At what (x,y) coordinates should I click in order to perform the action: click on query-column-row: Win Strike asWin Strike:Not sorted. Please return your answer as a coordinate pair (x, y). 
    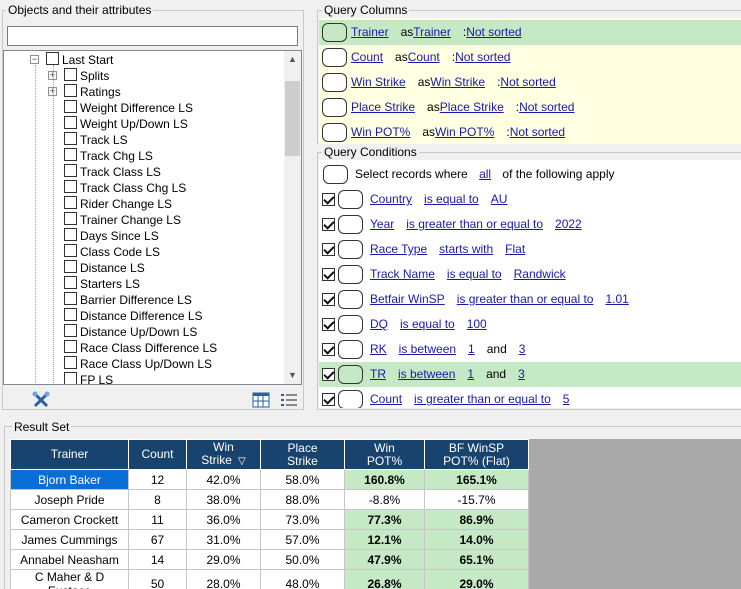
    Looking at the image, I should click on (530, 82).